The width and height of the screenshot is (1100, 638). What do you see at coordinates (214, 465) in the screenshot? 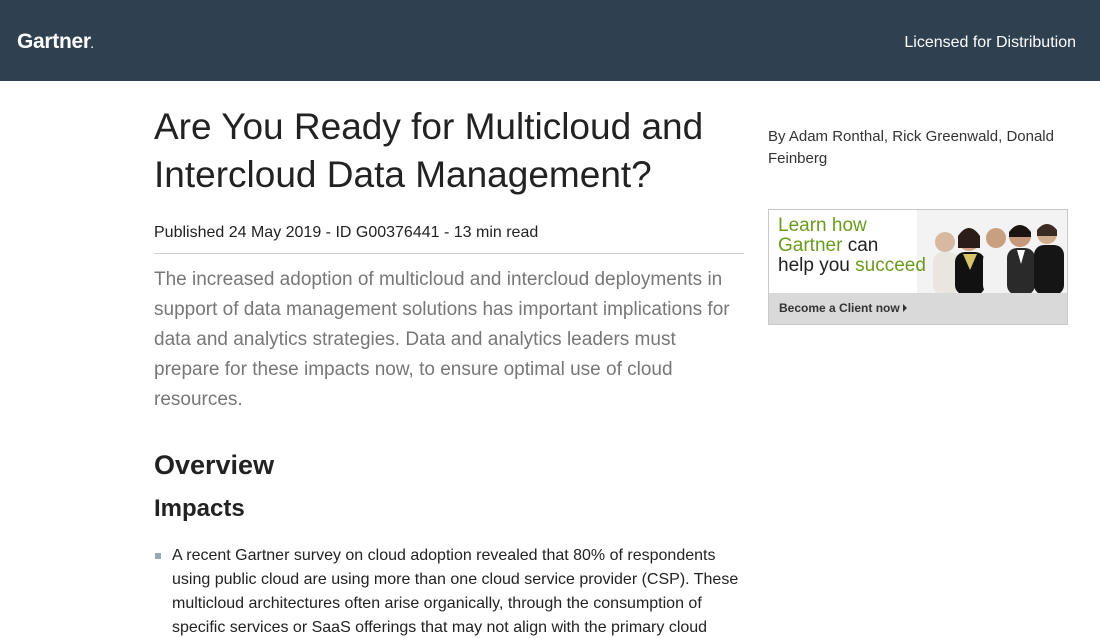
I see `overview-heading: Overview` at bounding box center [214, 465].